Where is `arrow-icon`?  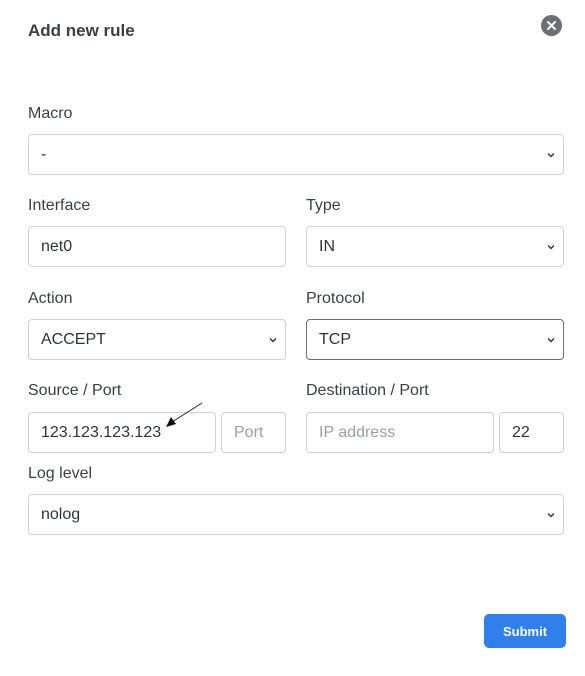 arrow-icon is located at coordinates (184, 414).